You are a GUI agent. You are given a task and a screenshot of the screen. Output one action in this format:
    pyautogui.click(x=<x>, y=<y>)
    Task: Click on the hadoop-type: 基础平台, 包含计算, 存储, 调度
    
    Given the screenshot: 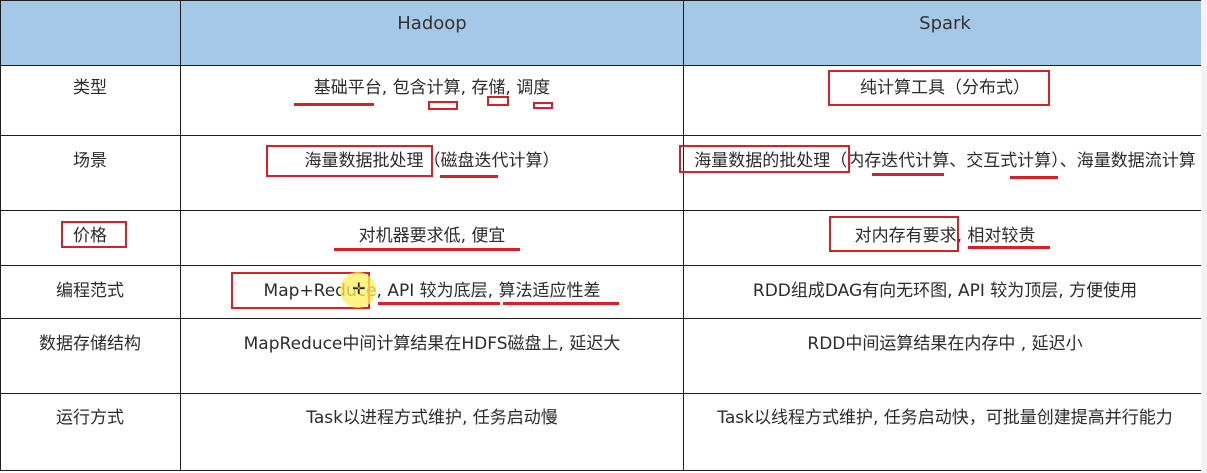 What is the action you would take?
    pyautogui.click(x=432, y=88)
    